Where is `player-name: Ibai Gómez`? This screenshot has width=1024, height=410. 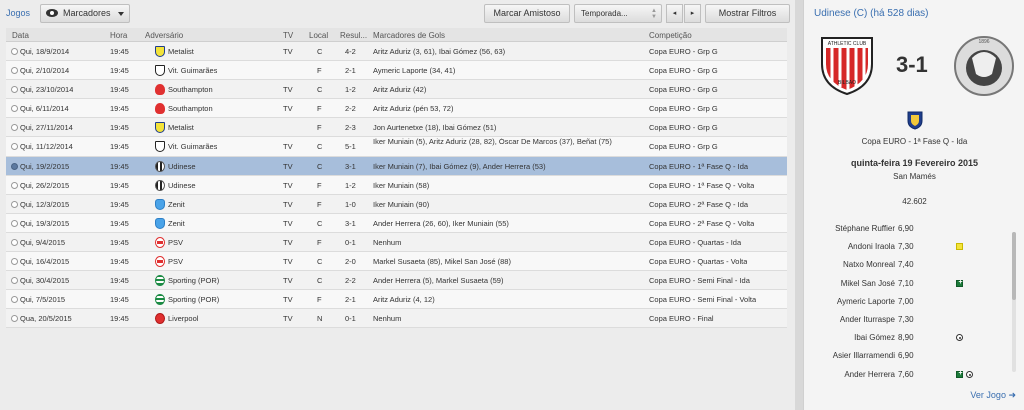 player-name: Ibai Gómez is located at coordinates (874, 337).